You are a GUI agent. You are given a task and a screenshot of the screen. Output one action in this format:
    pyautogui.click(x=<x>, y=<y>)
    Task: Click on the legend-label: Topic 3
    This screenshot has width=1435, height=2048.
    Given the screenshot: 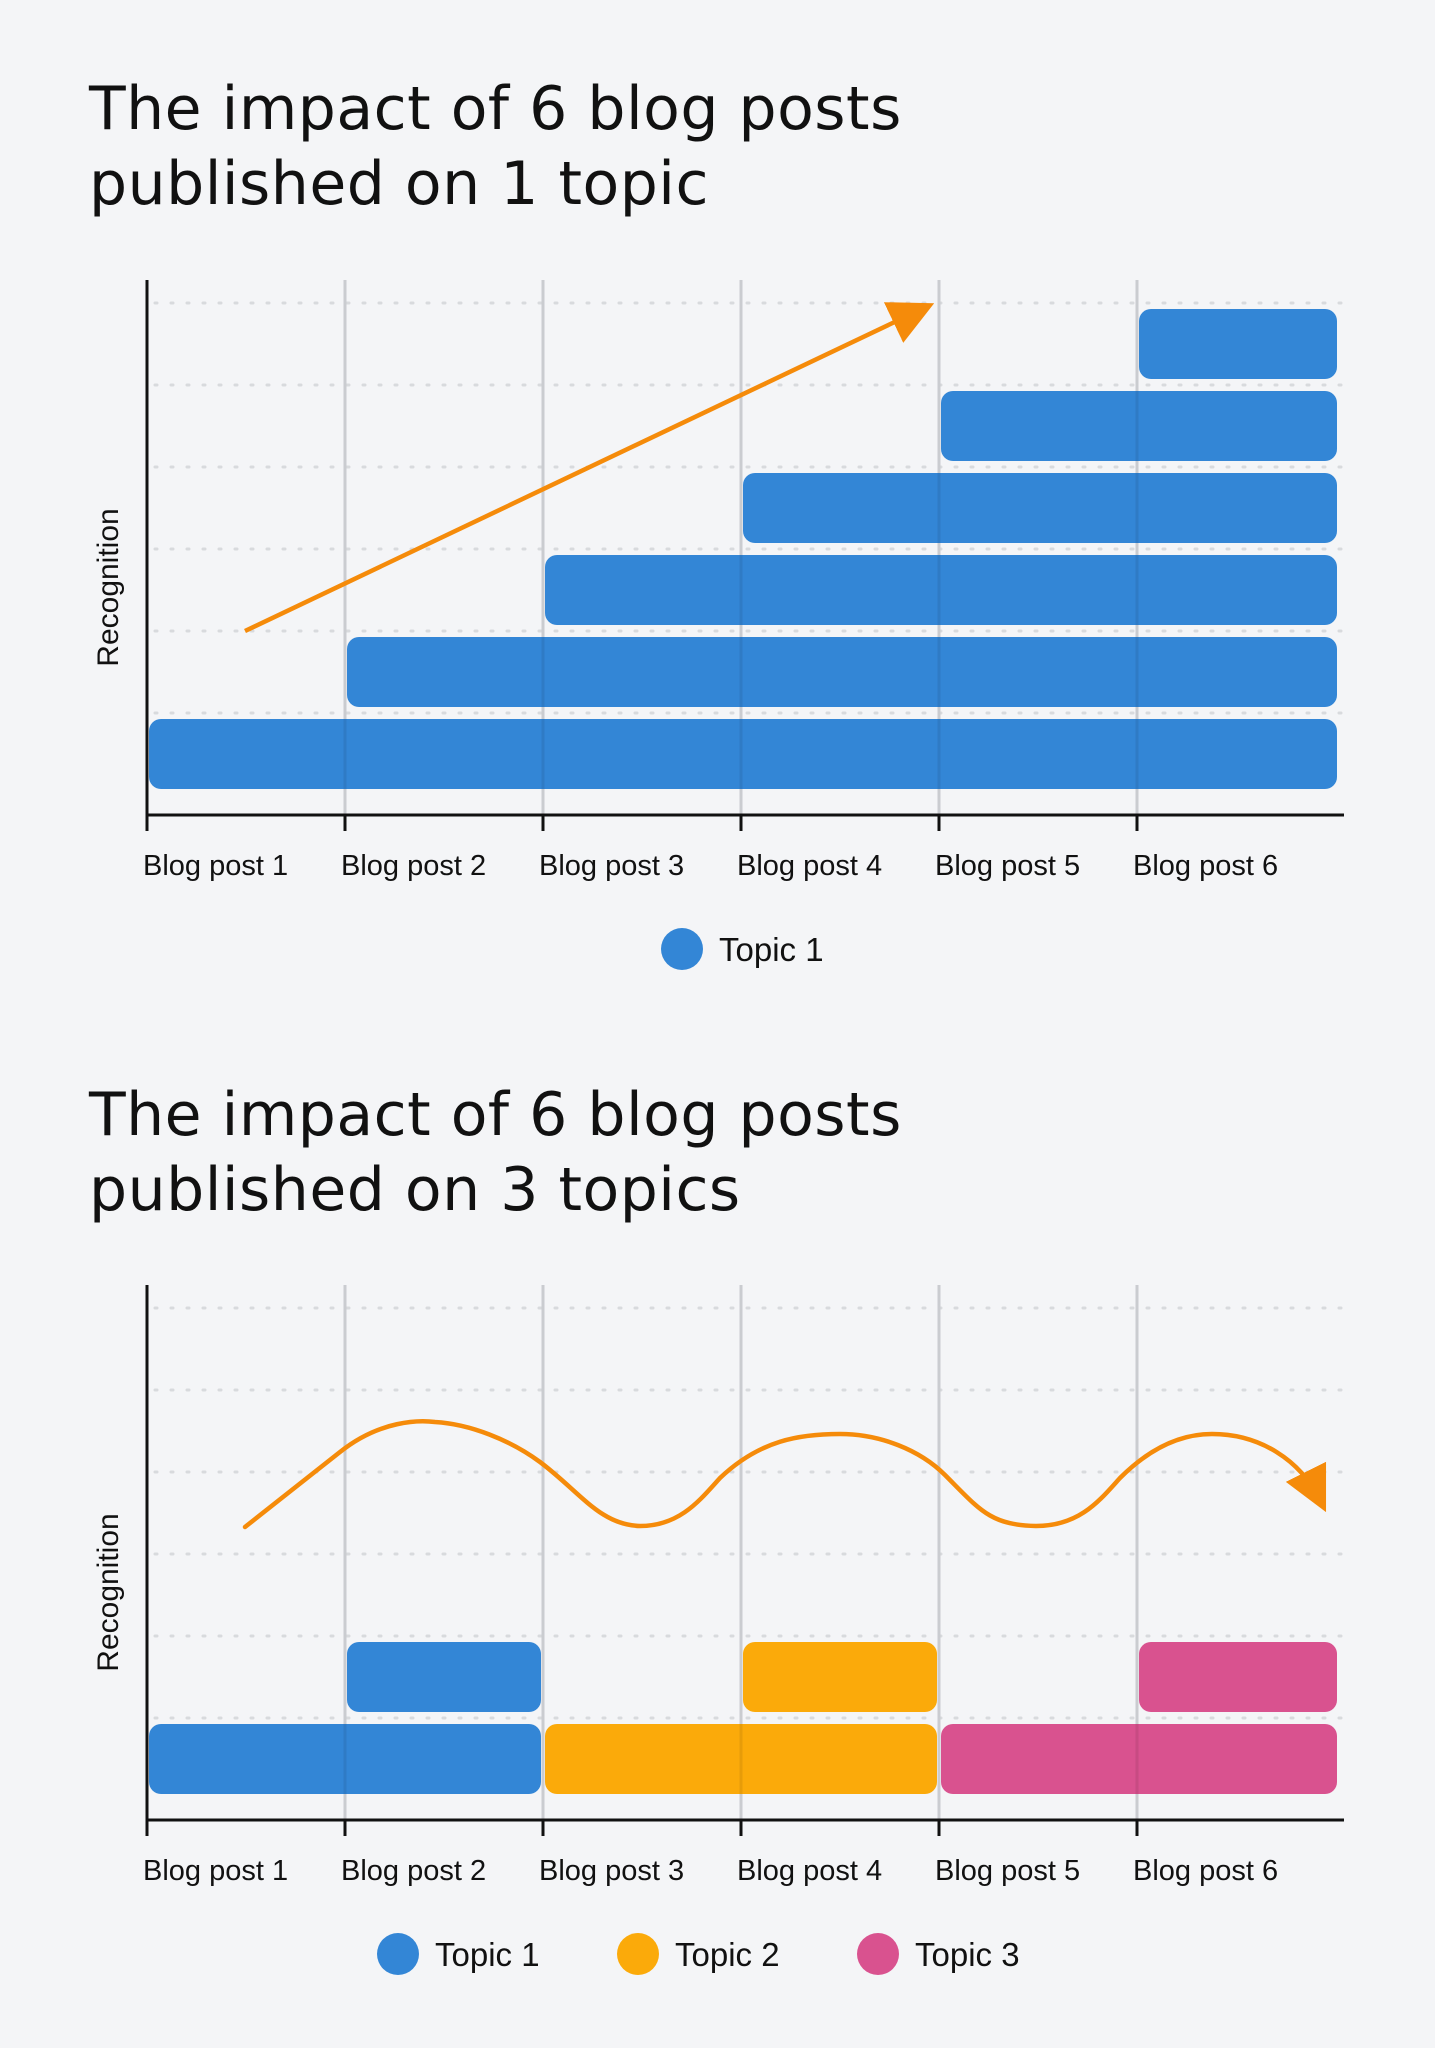 What is the action you would take?
    pyautogui.click(x=967, y=1954)
    